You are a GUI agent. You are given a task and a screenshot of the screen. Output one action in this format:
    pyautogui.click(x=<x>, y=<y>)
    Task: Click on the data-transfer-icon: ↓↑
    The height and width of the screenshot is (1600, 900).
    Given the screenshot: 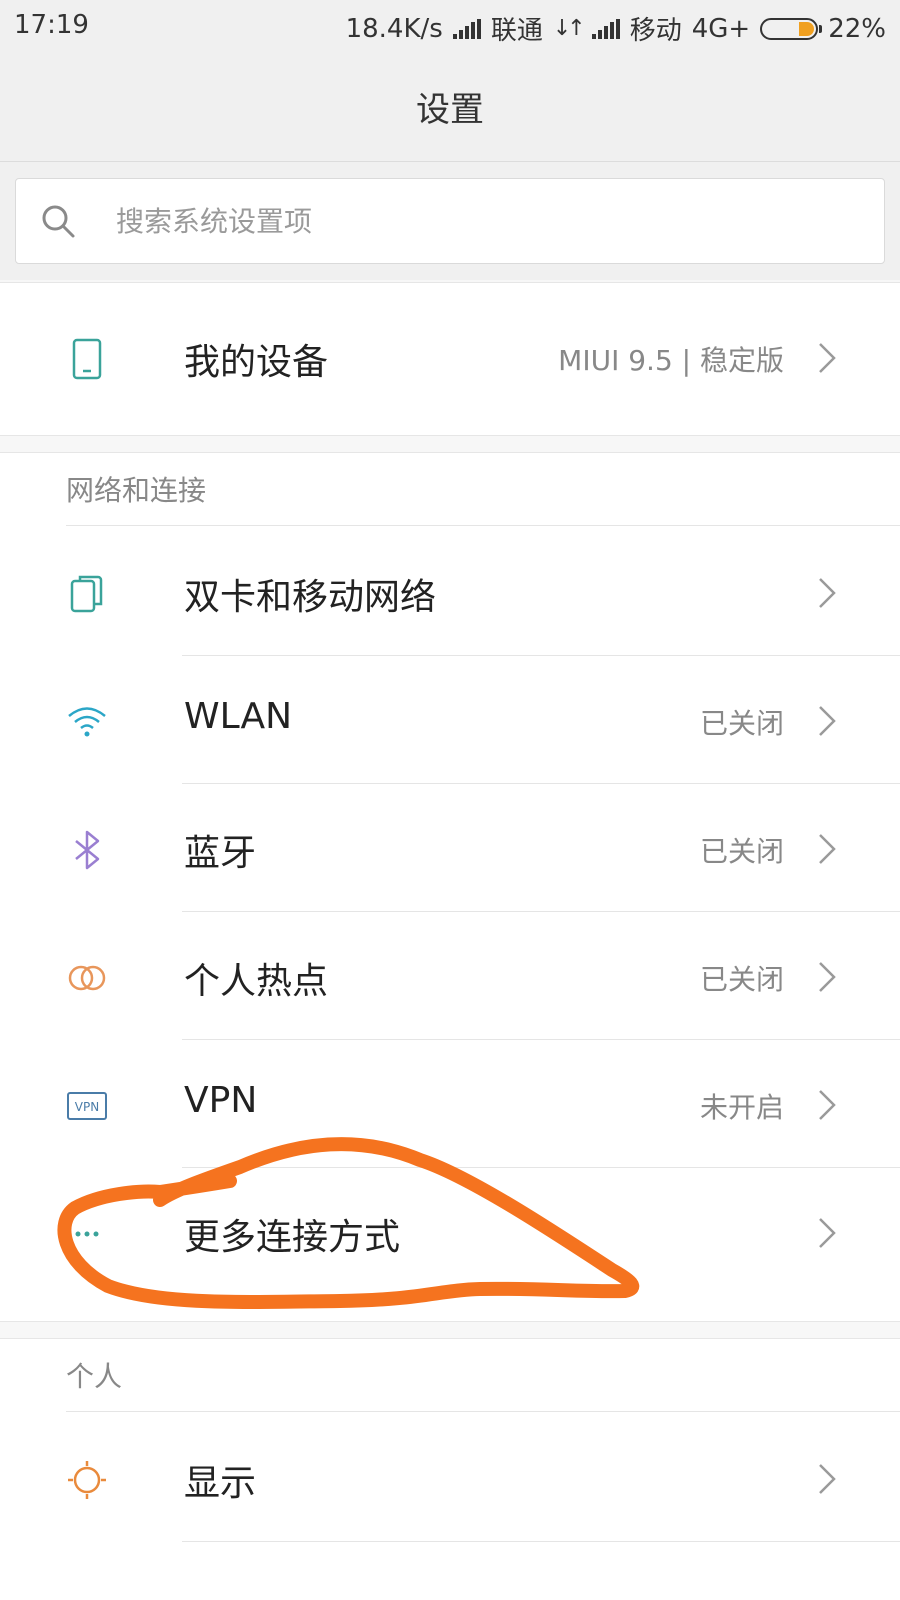 What is the action you would take?
    pyautogui.click(x=569, y=28)
    